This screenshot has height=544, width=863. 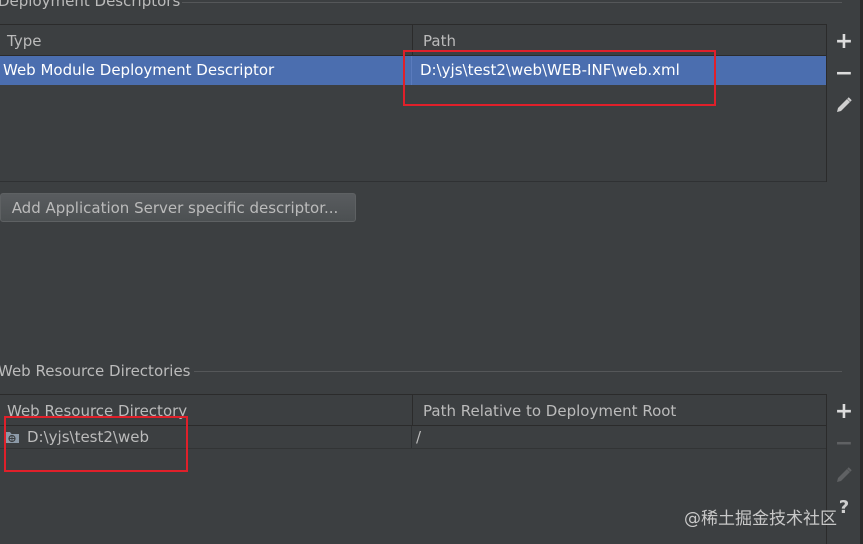 I want to click on deployment-descriptors-toolbar: + −, so click(x=843, y=103).